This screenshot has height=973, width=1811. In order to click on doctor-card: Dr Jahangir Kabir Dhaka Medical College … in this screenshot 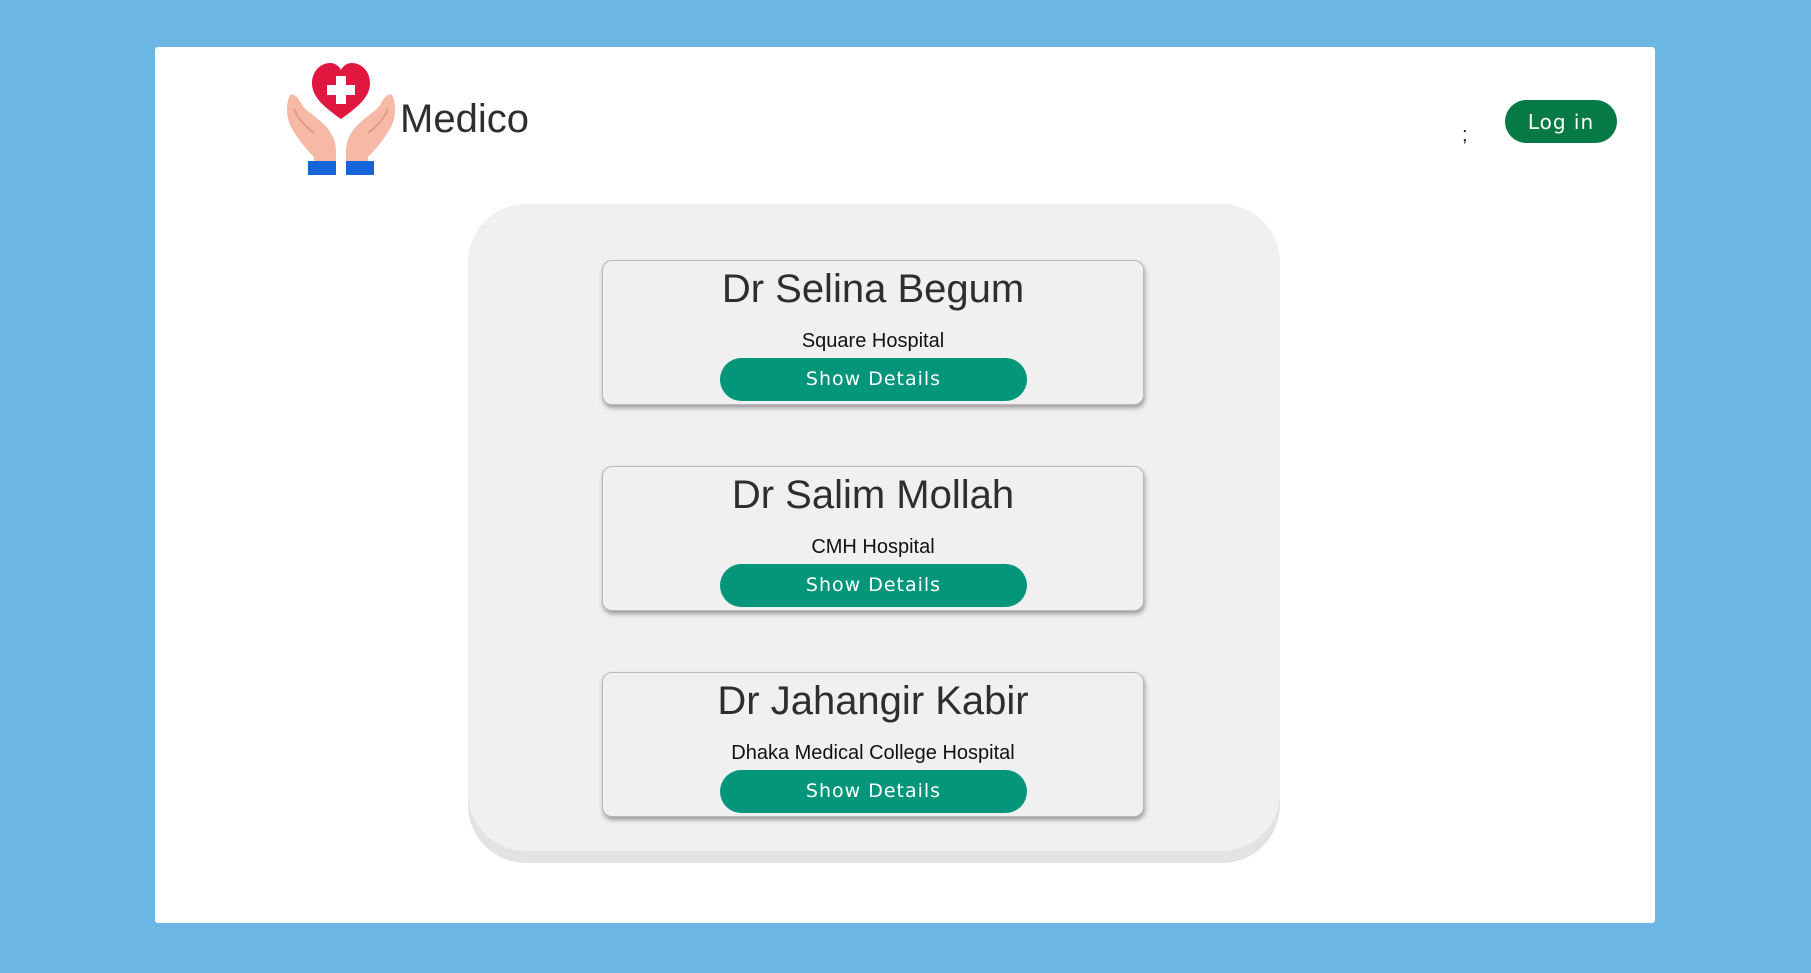, I will do `click(873, 744)`.